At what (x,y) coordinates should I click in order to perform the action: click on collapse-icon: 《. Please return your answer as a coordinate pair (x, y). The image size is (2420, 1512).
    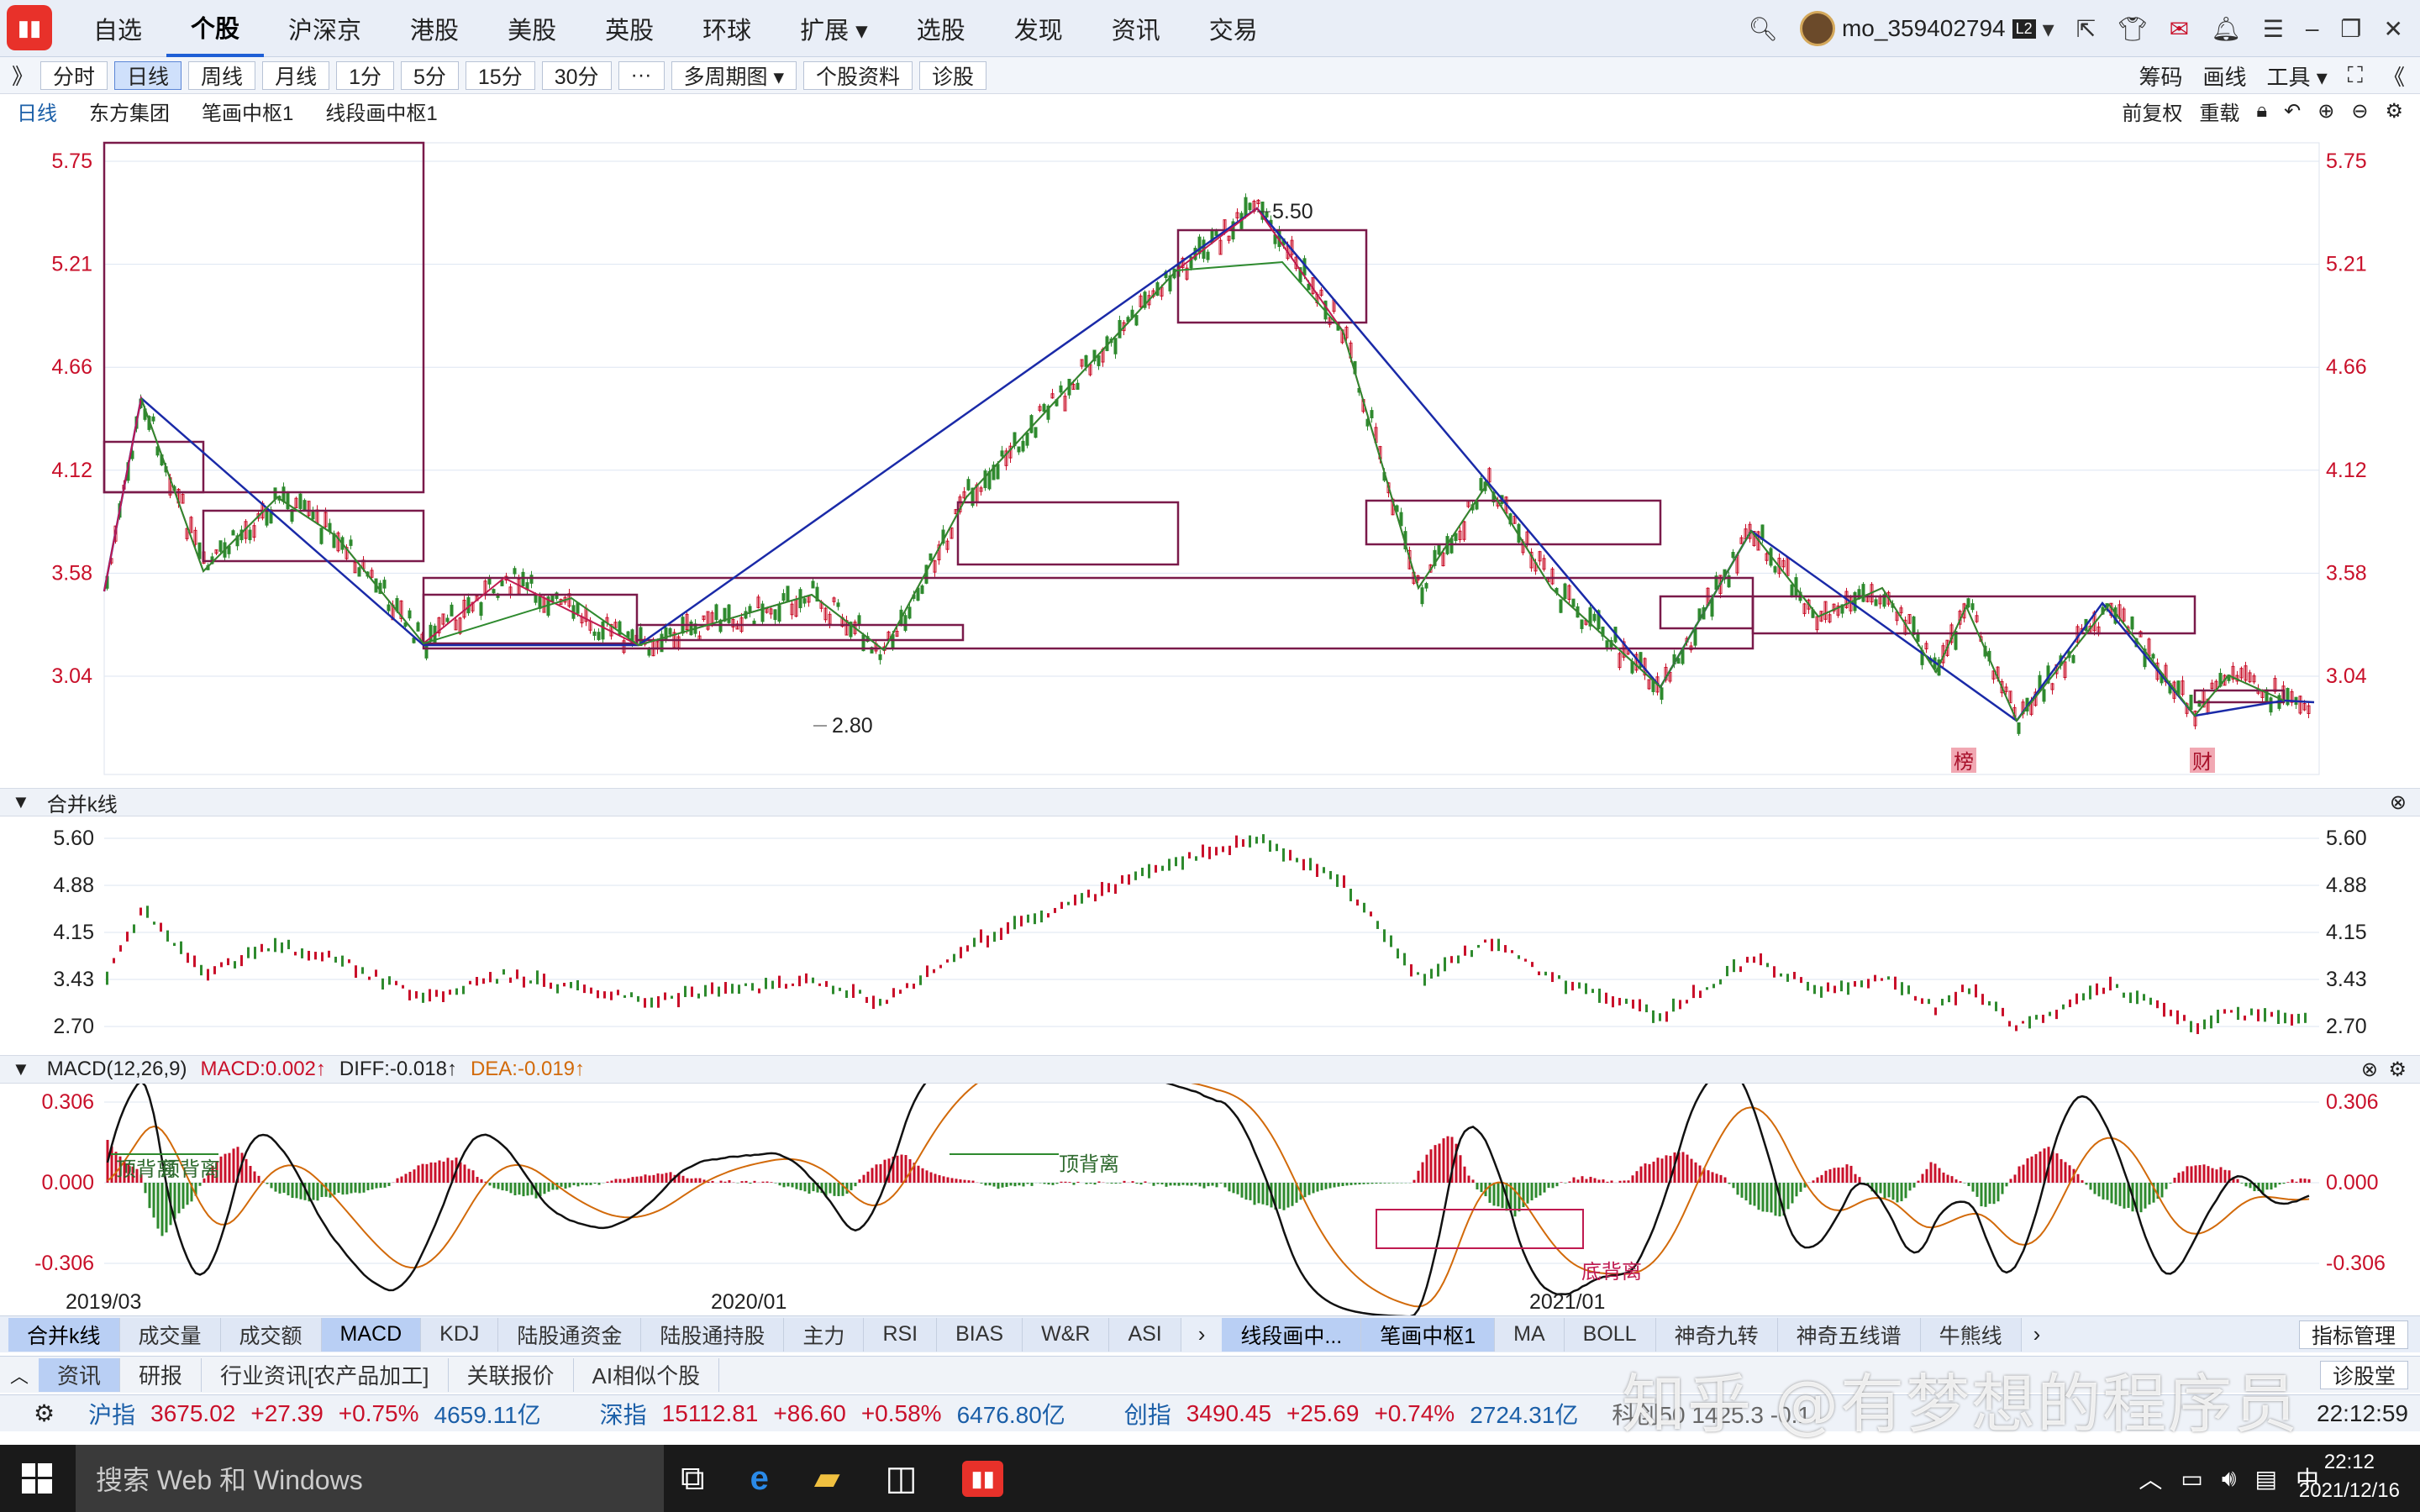
    Looking at the image, I should click on (2394, 76).